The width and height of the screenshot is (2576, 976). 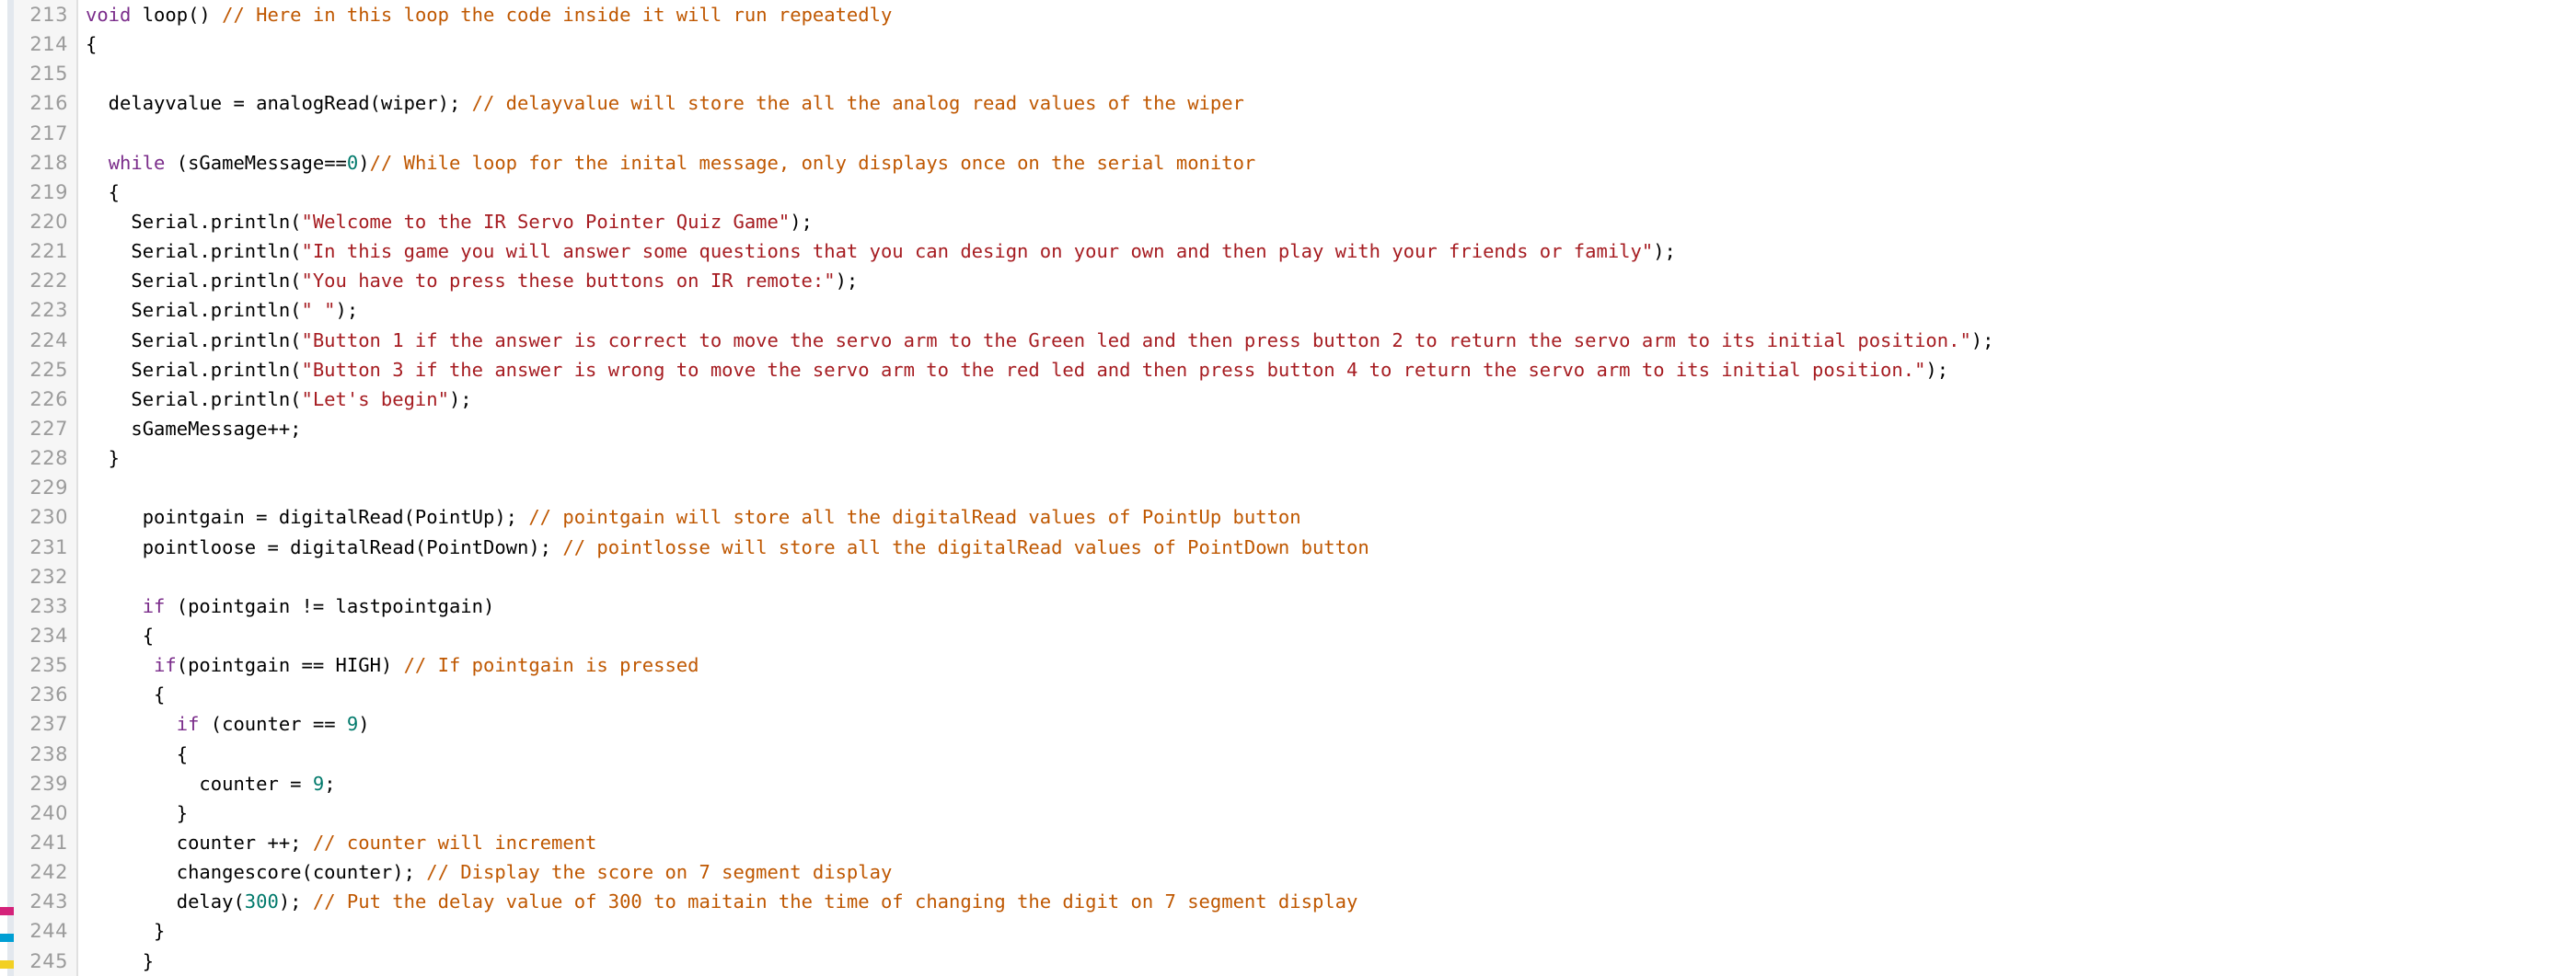 What do you see at coordinates (273, 724) in the screenshot?
I see `code-token-plain: (counter ==` at bounding box center [273, 724].